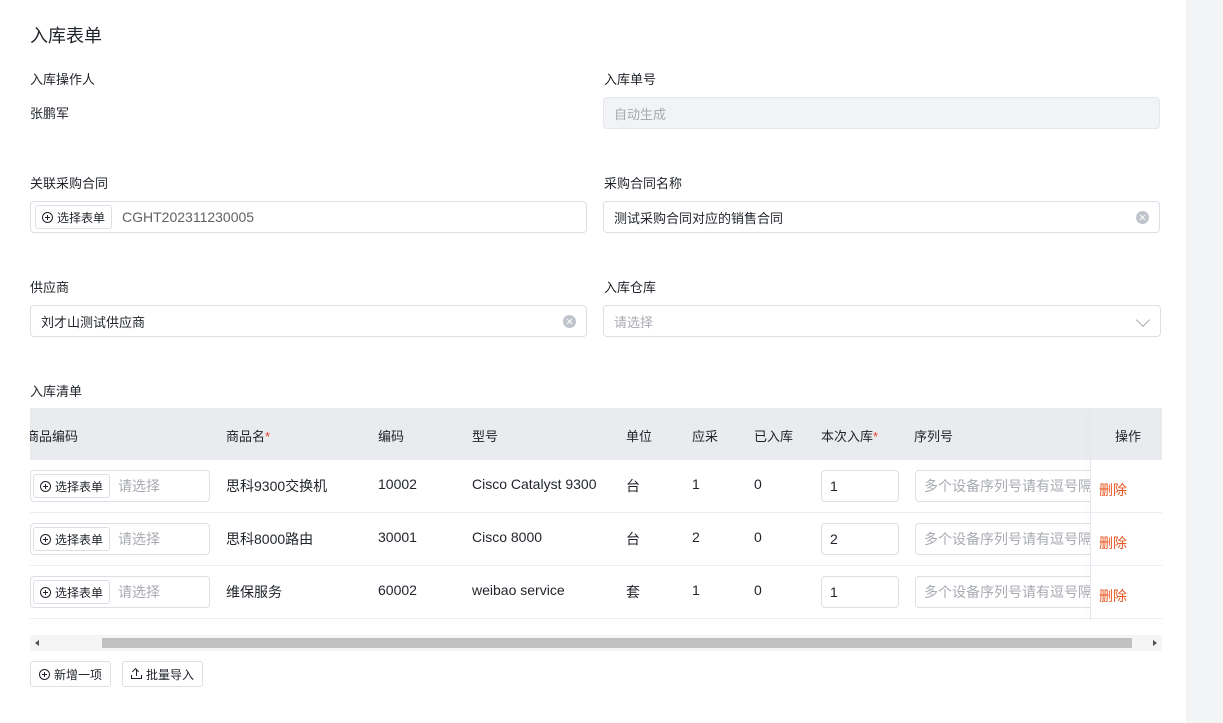 Image resolution: width=1223 pixels, height=723 pixels. What do you see at coordinates (277, 486) in the screenshot?
I see `product-name: 思科9300交换机` at bounding box center [277, 486].